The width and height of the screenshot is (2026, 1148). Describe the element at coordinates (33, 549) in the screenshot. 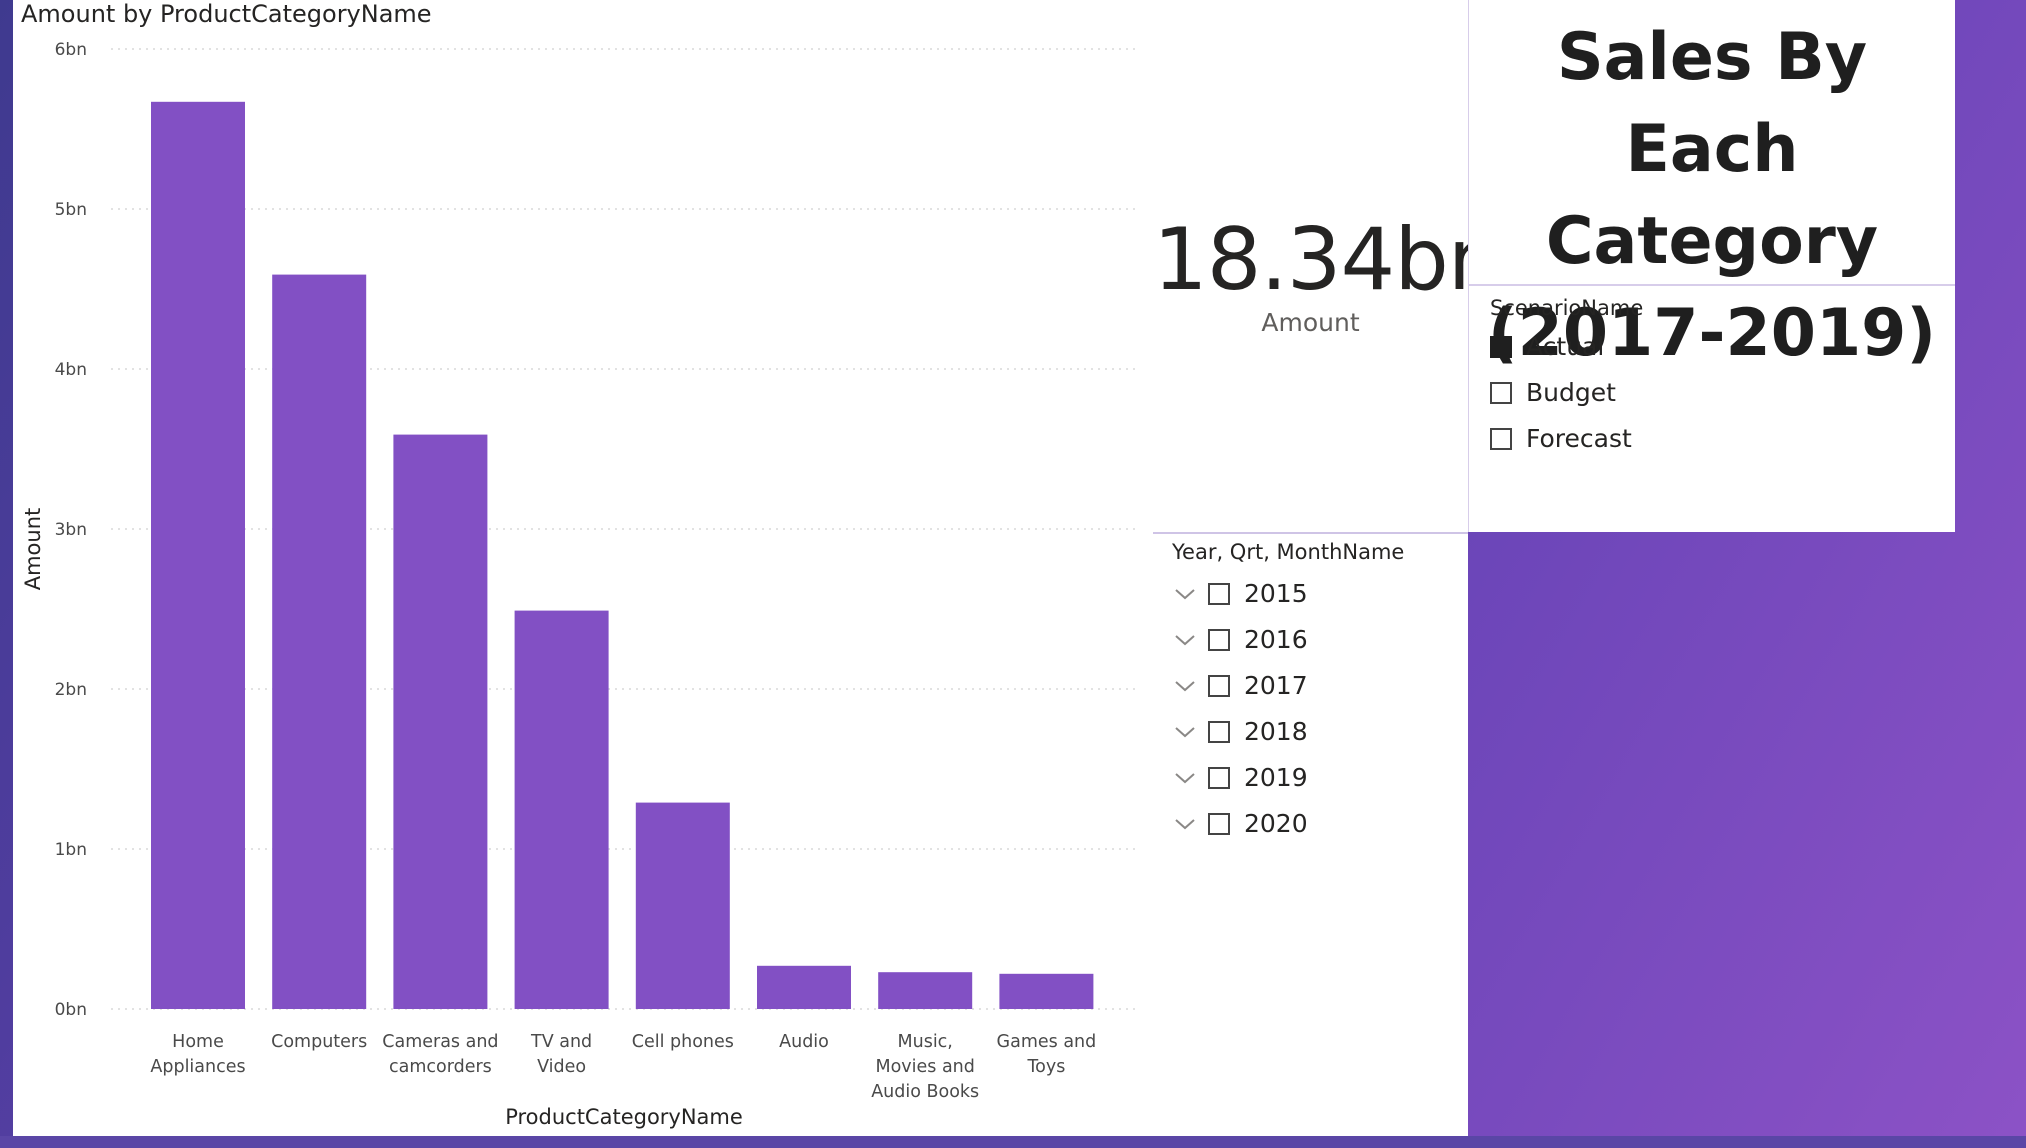

I see `y-axis-title: Amount` at that location.